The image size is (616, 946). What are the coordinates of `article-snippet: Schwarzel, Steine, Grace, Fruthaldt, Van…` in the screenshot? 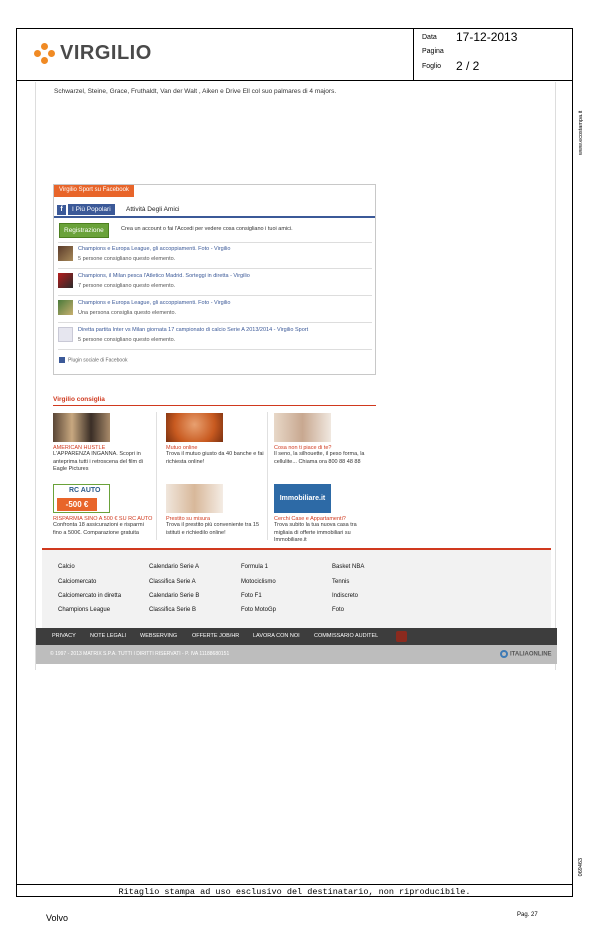 It's located at (195, 91).